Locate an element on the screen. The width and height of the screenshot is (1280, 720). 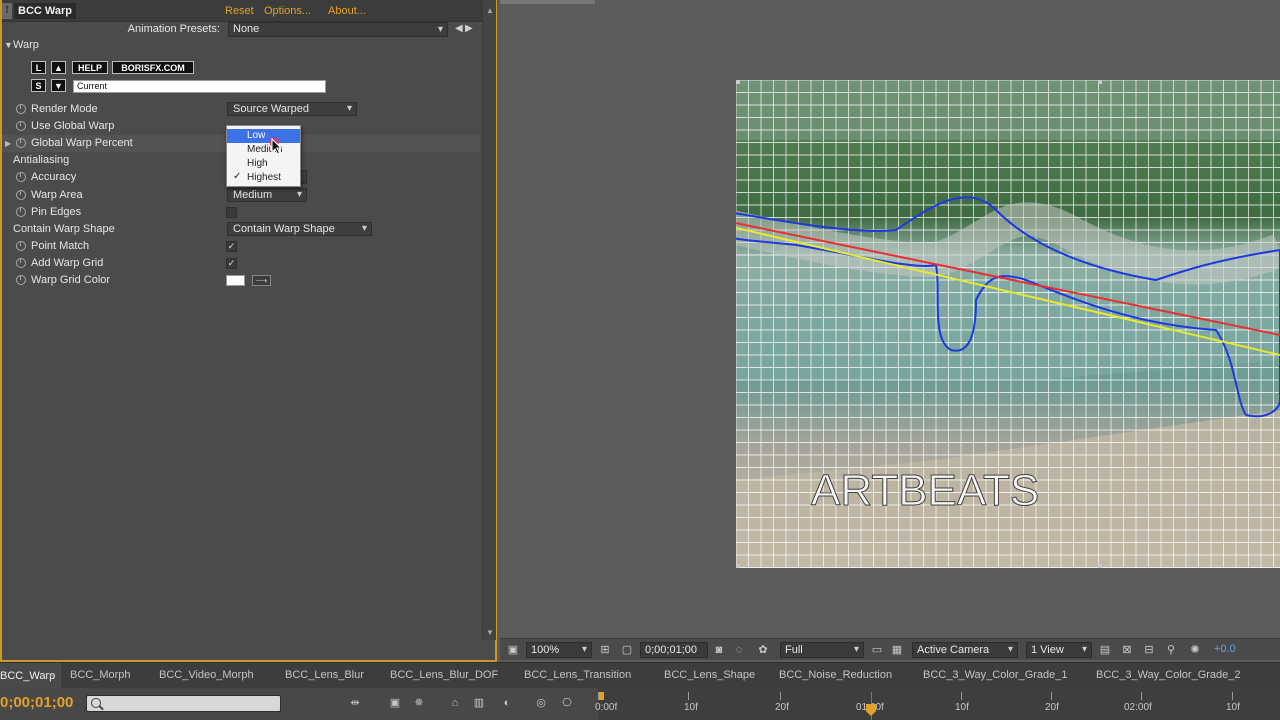
save-preset-button: S is located at coordinates (38, 85).